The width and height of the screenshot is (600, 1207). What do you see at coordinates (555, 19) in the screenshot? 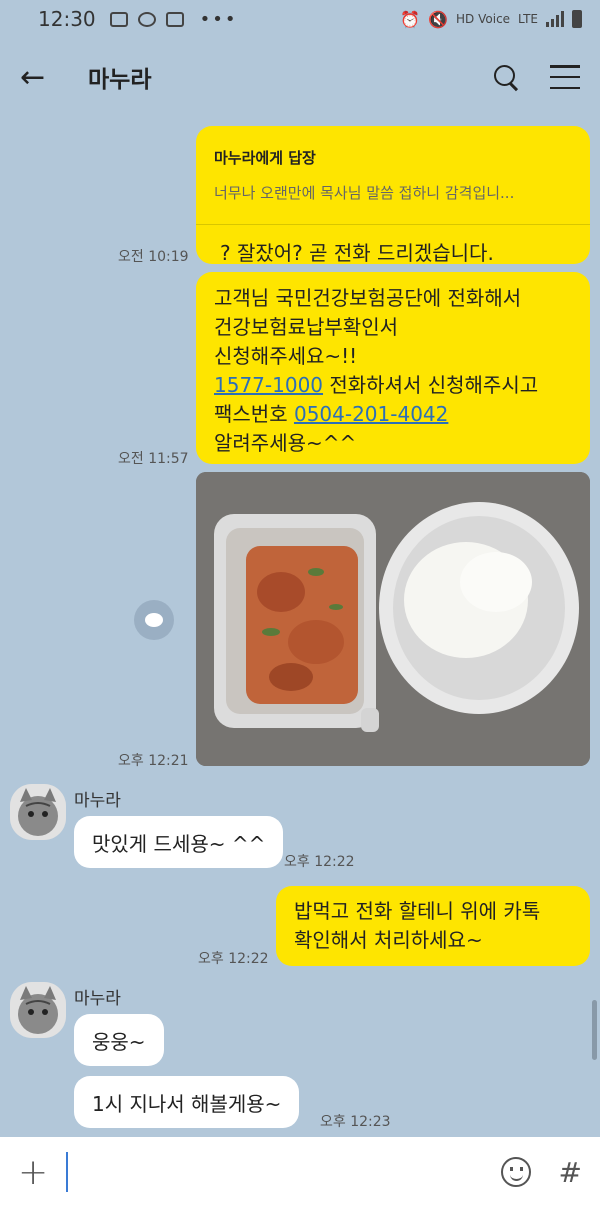
I see `signal-icon` at bounding box center [555, 19].